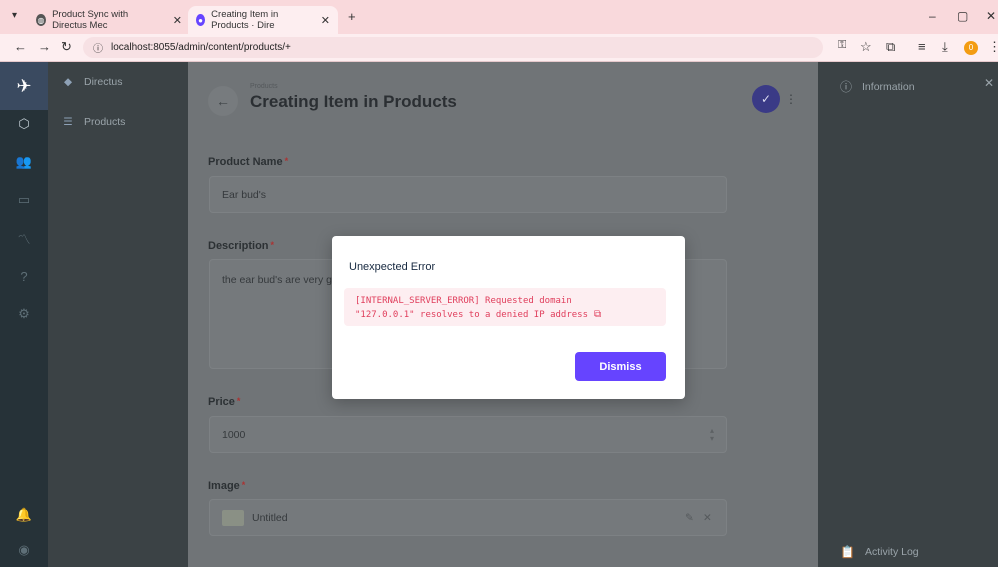 This screenshot has width=998, height=567. Describe the element at coordinates (233, 517) in the screenshot. I see `image-thumbnail` at that location.